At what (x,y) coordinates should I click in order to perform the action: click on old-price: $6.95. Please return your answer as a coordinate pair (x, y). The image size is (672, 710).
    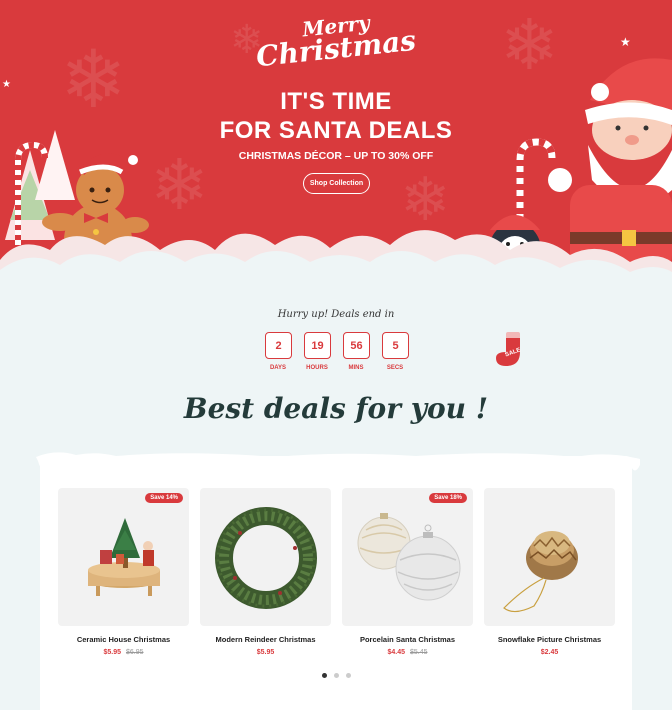
    Looking at the image, I should click on (134, 652).